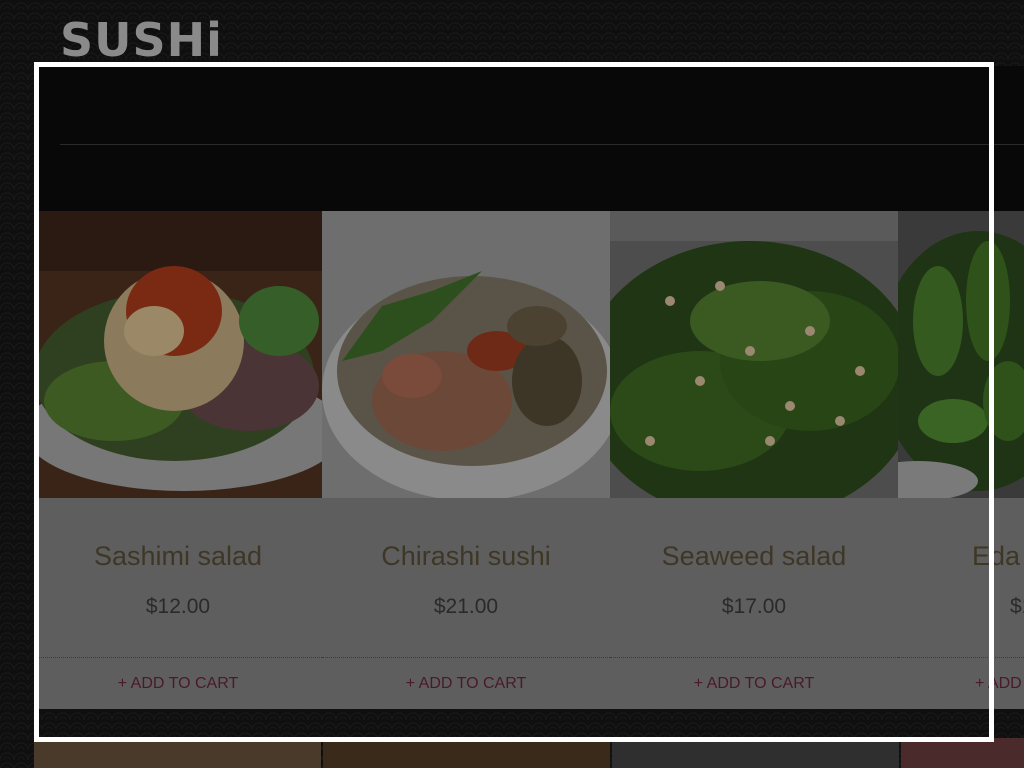 The height and width of the screenshot is (768, 1024). What do you see at coordinates (961, 556) in the screenshot?
I see `product-title: Eda` at bounding box center [961, 556].